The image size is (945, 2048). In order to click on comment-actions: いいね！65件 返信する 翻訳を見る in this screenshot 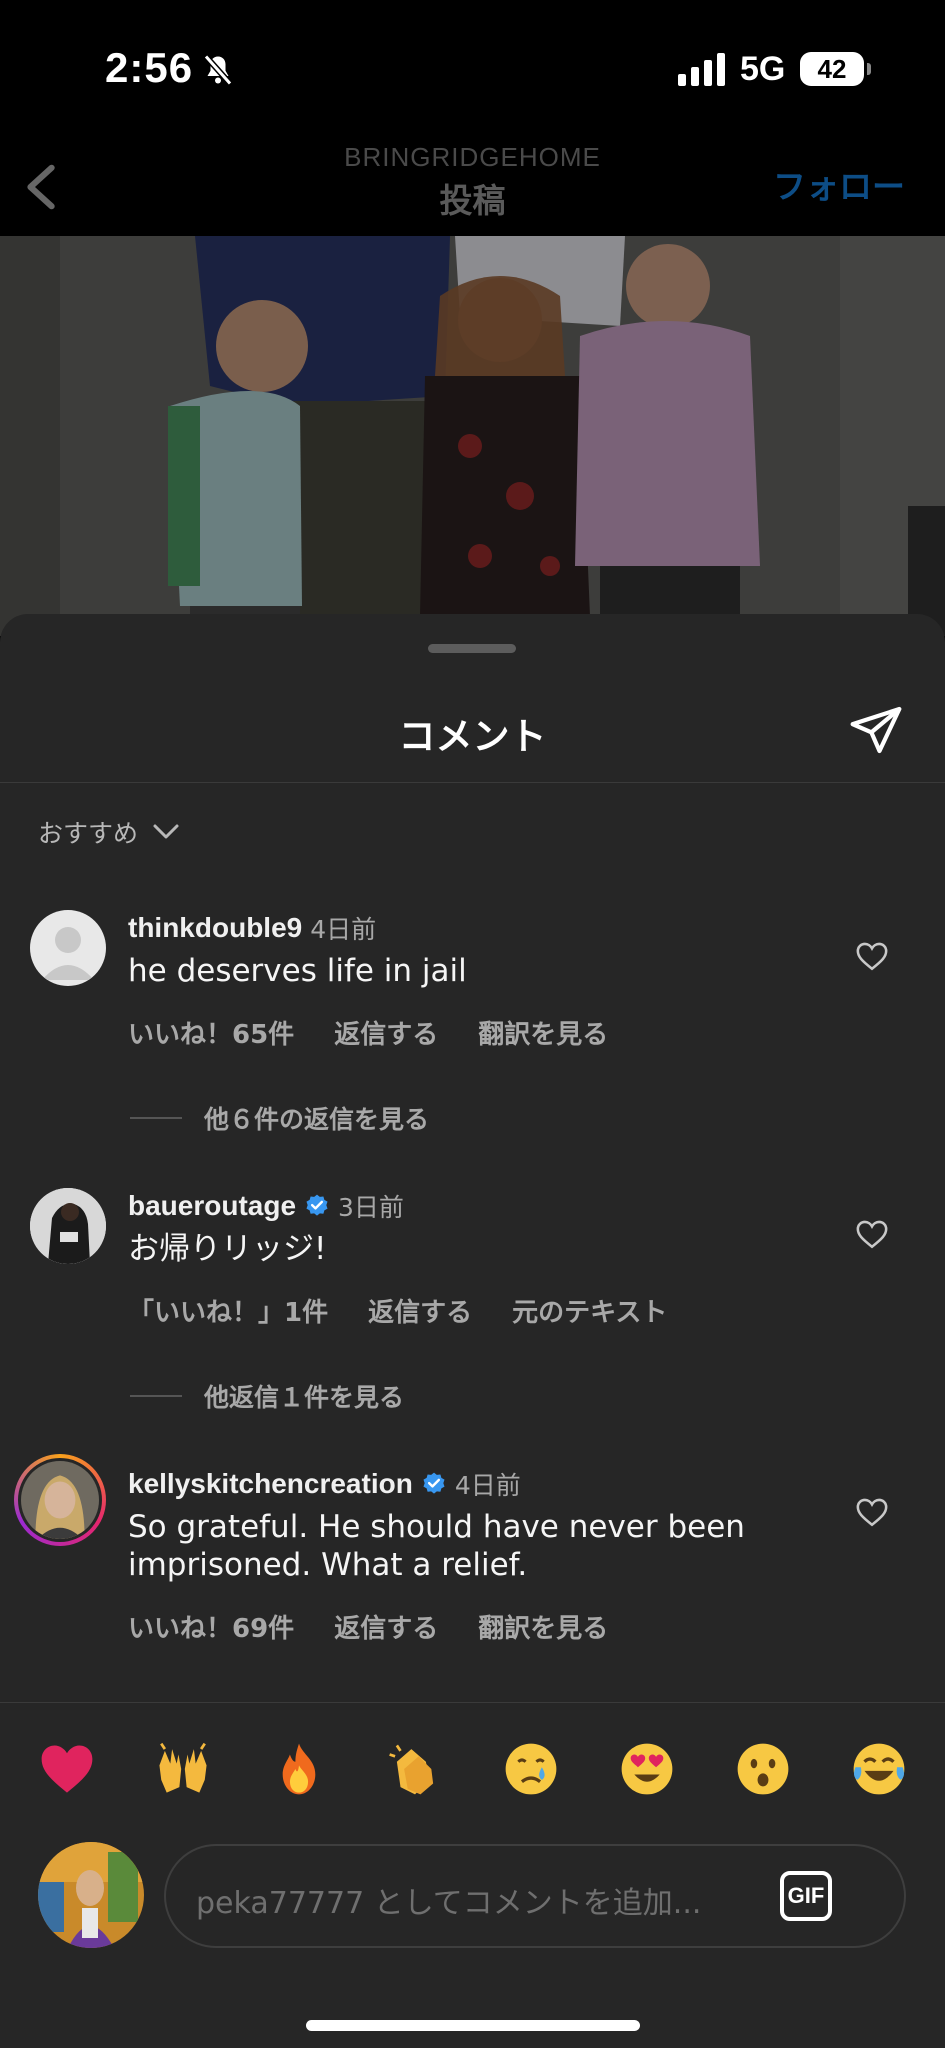, I will do `click(368, 1032)`.